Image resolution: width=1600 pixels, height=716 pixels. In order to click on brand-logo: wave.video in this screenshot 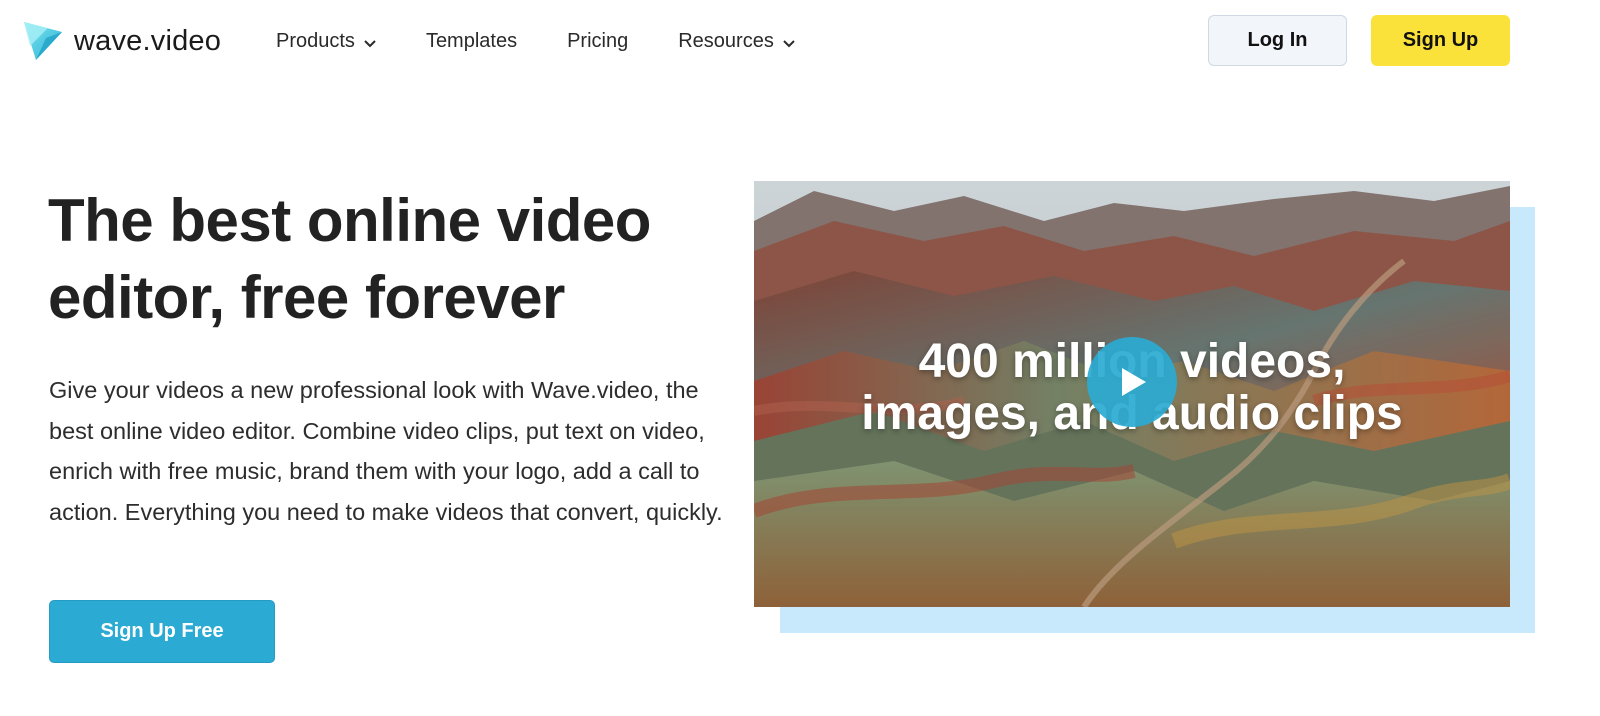, I will do `click(121, 41)`.